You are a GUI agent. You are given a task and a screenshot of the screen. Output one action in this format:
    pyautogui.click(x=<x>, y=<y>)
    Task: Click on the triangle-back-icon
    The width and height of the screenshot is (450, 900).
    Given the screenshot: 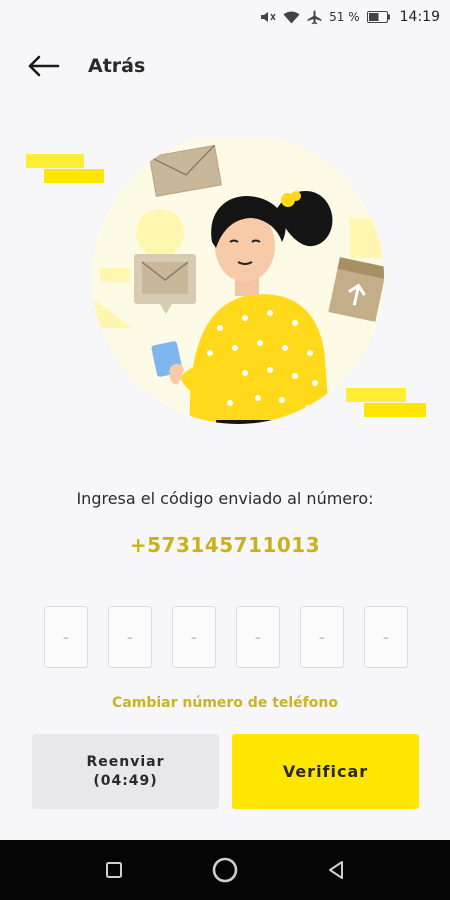 What is the action you would take?
    pyautogui.click(x=336, y=870)
    